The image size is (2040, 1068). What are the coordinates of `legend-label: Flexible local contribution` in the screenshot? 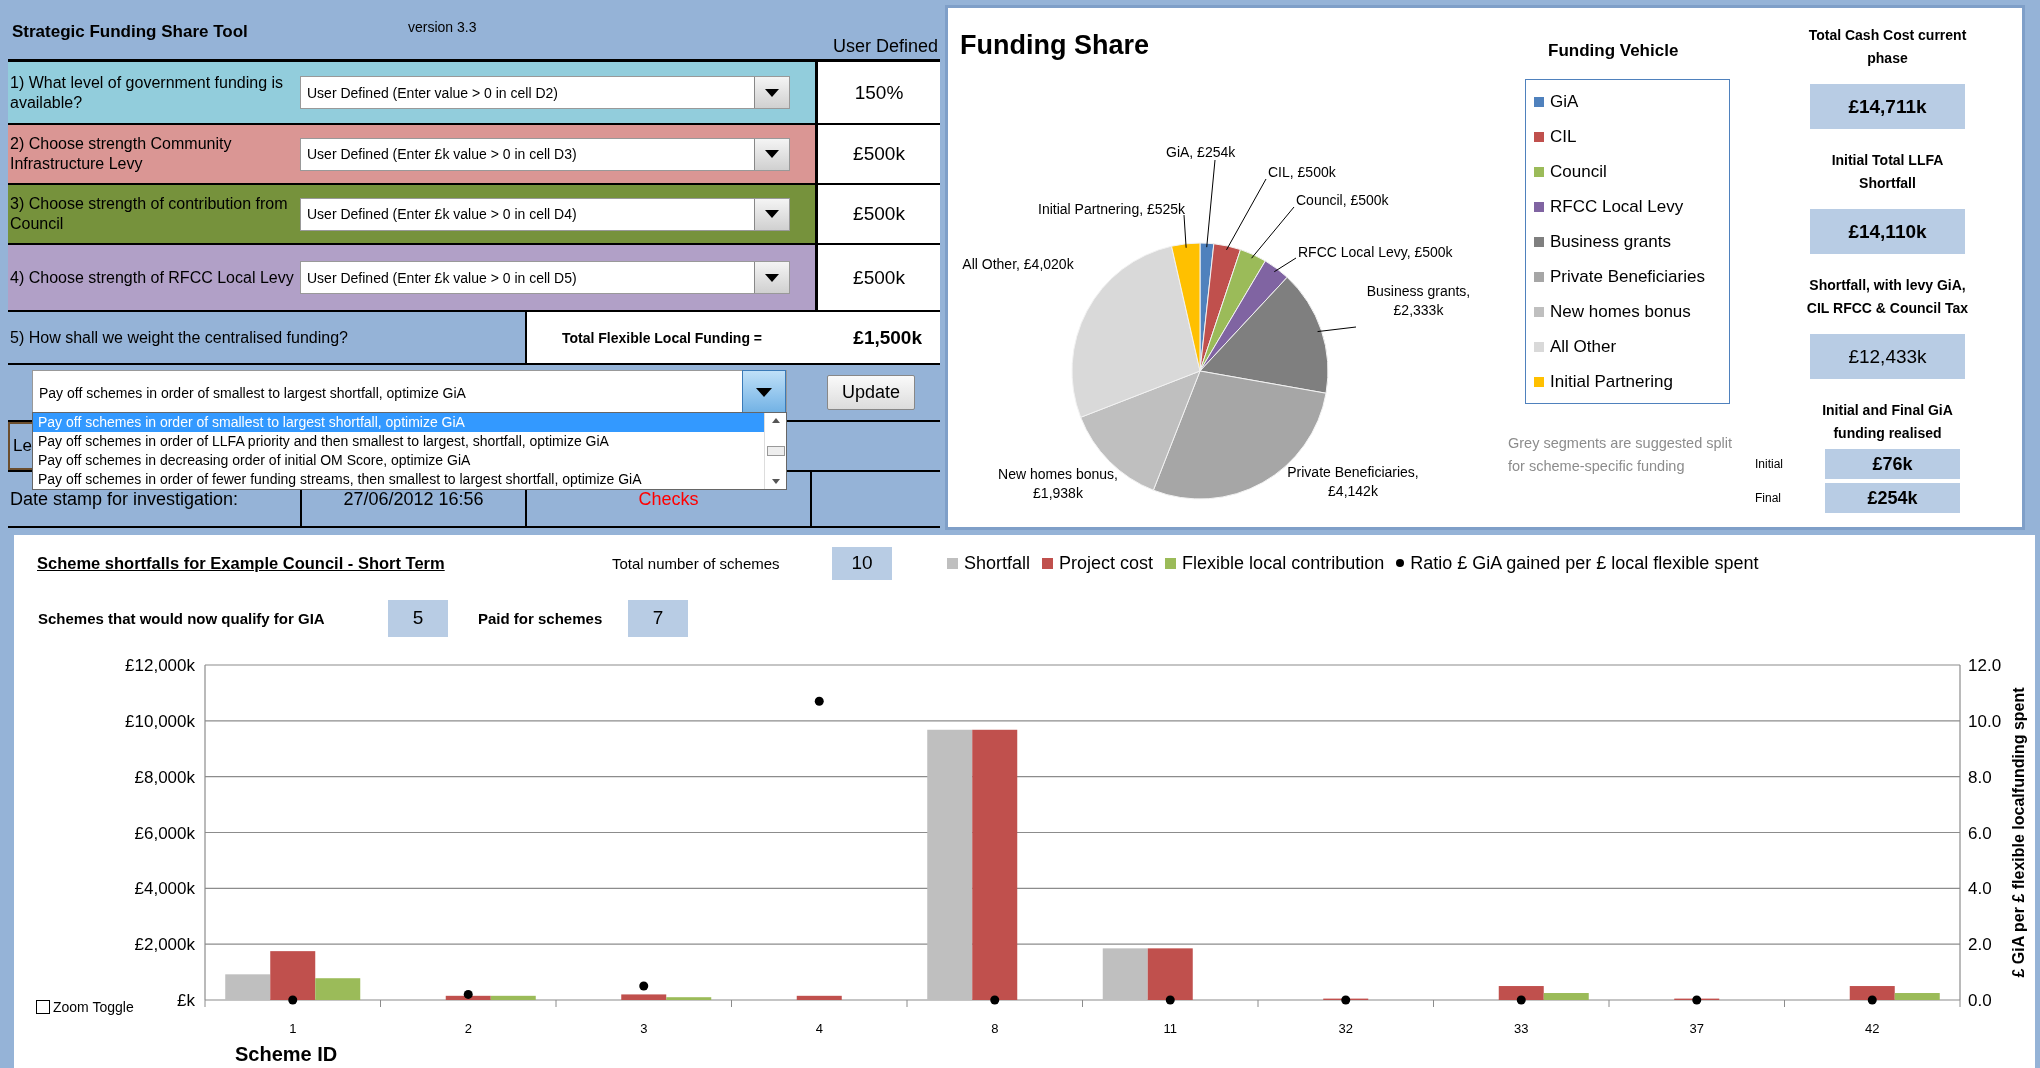 It's located at (1283, 563).